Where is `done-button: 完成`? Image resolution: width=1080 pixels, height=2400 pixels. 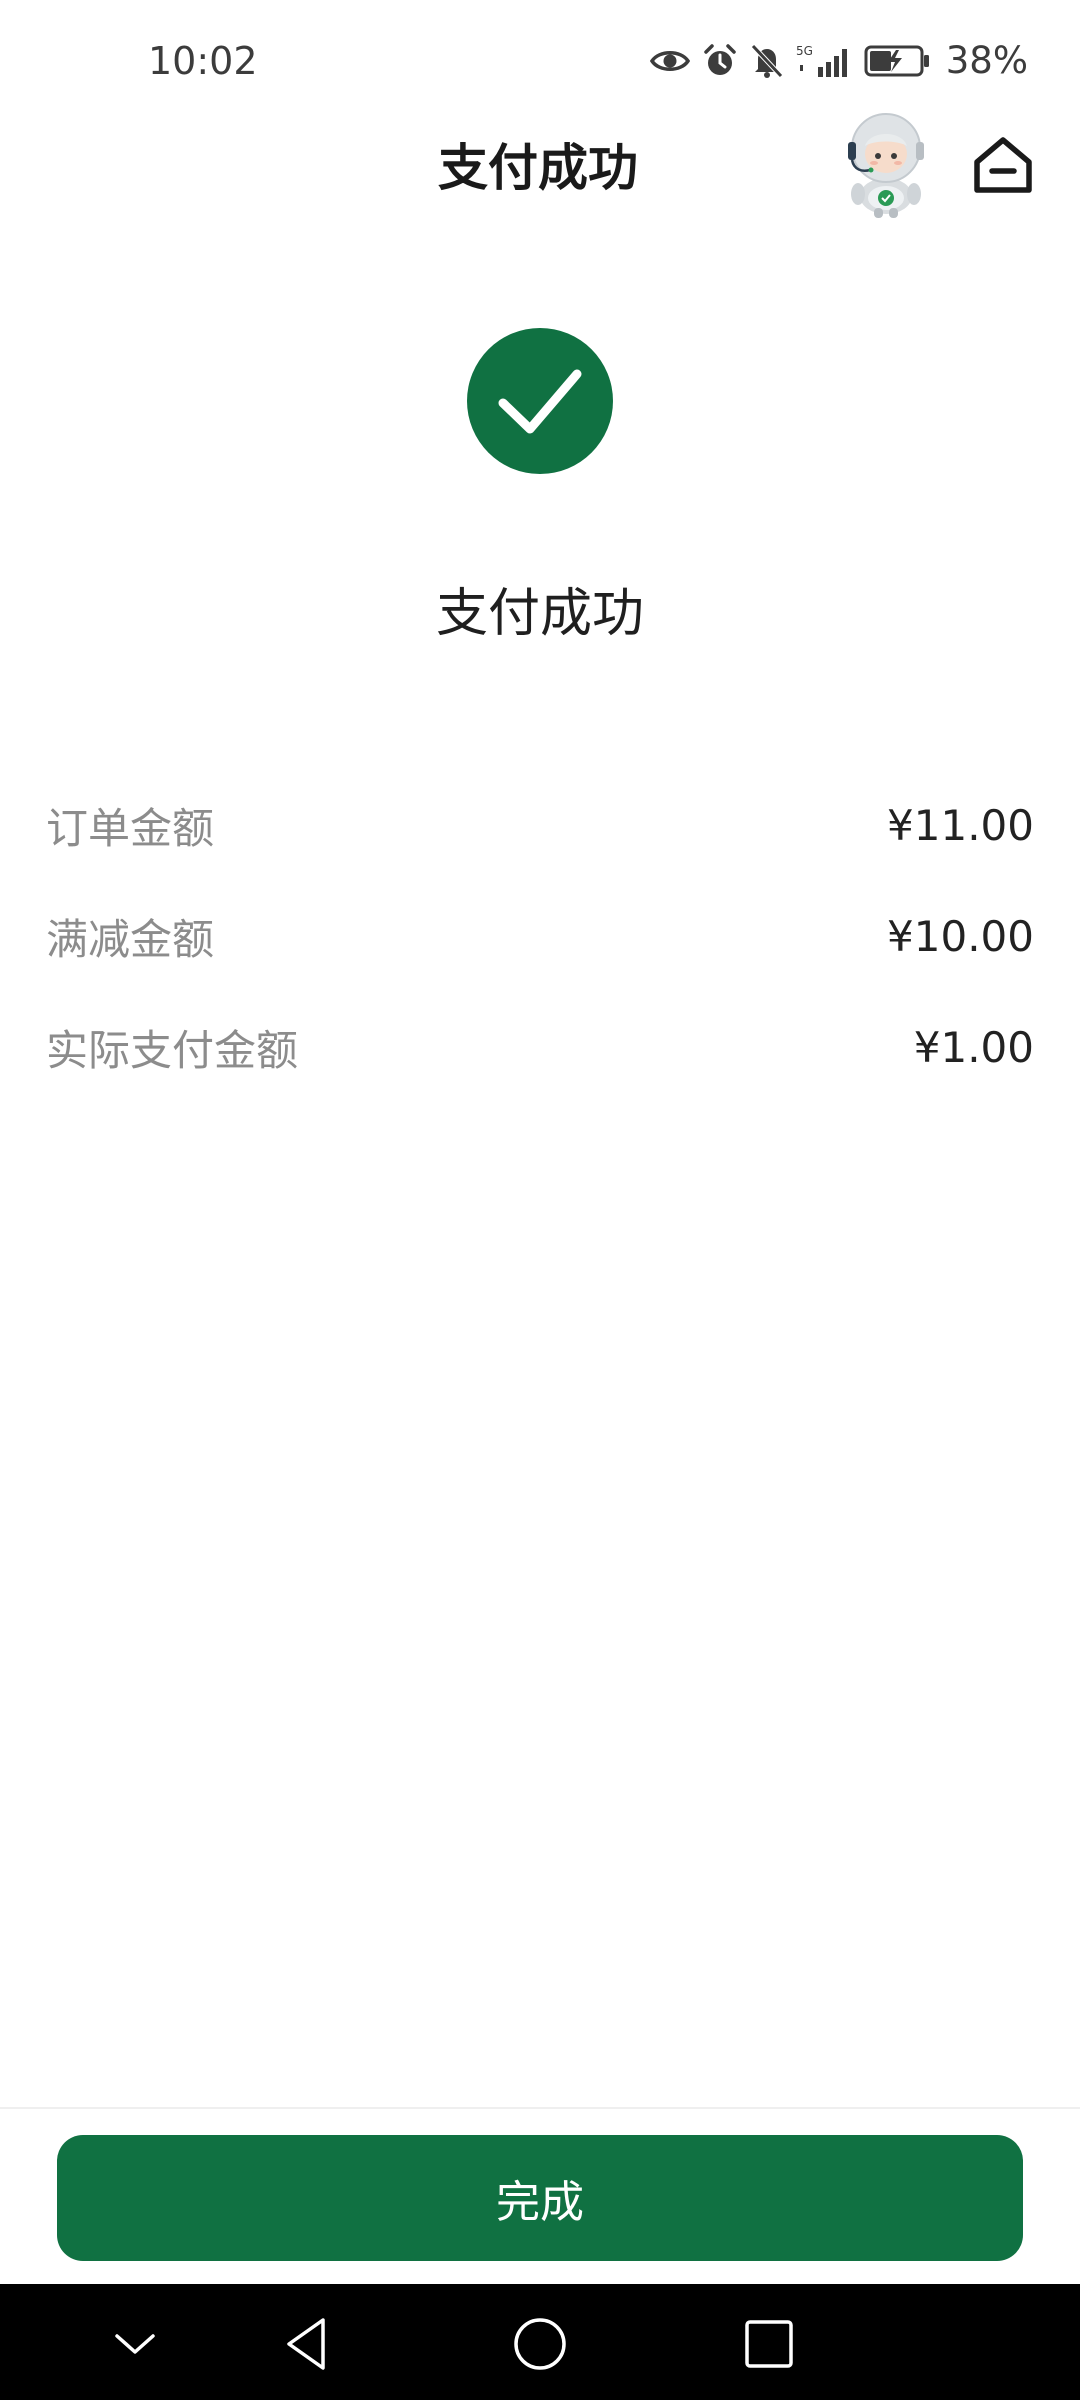 done-button: 完成 is located at coordinates (540, 2198).